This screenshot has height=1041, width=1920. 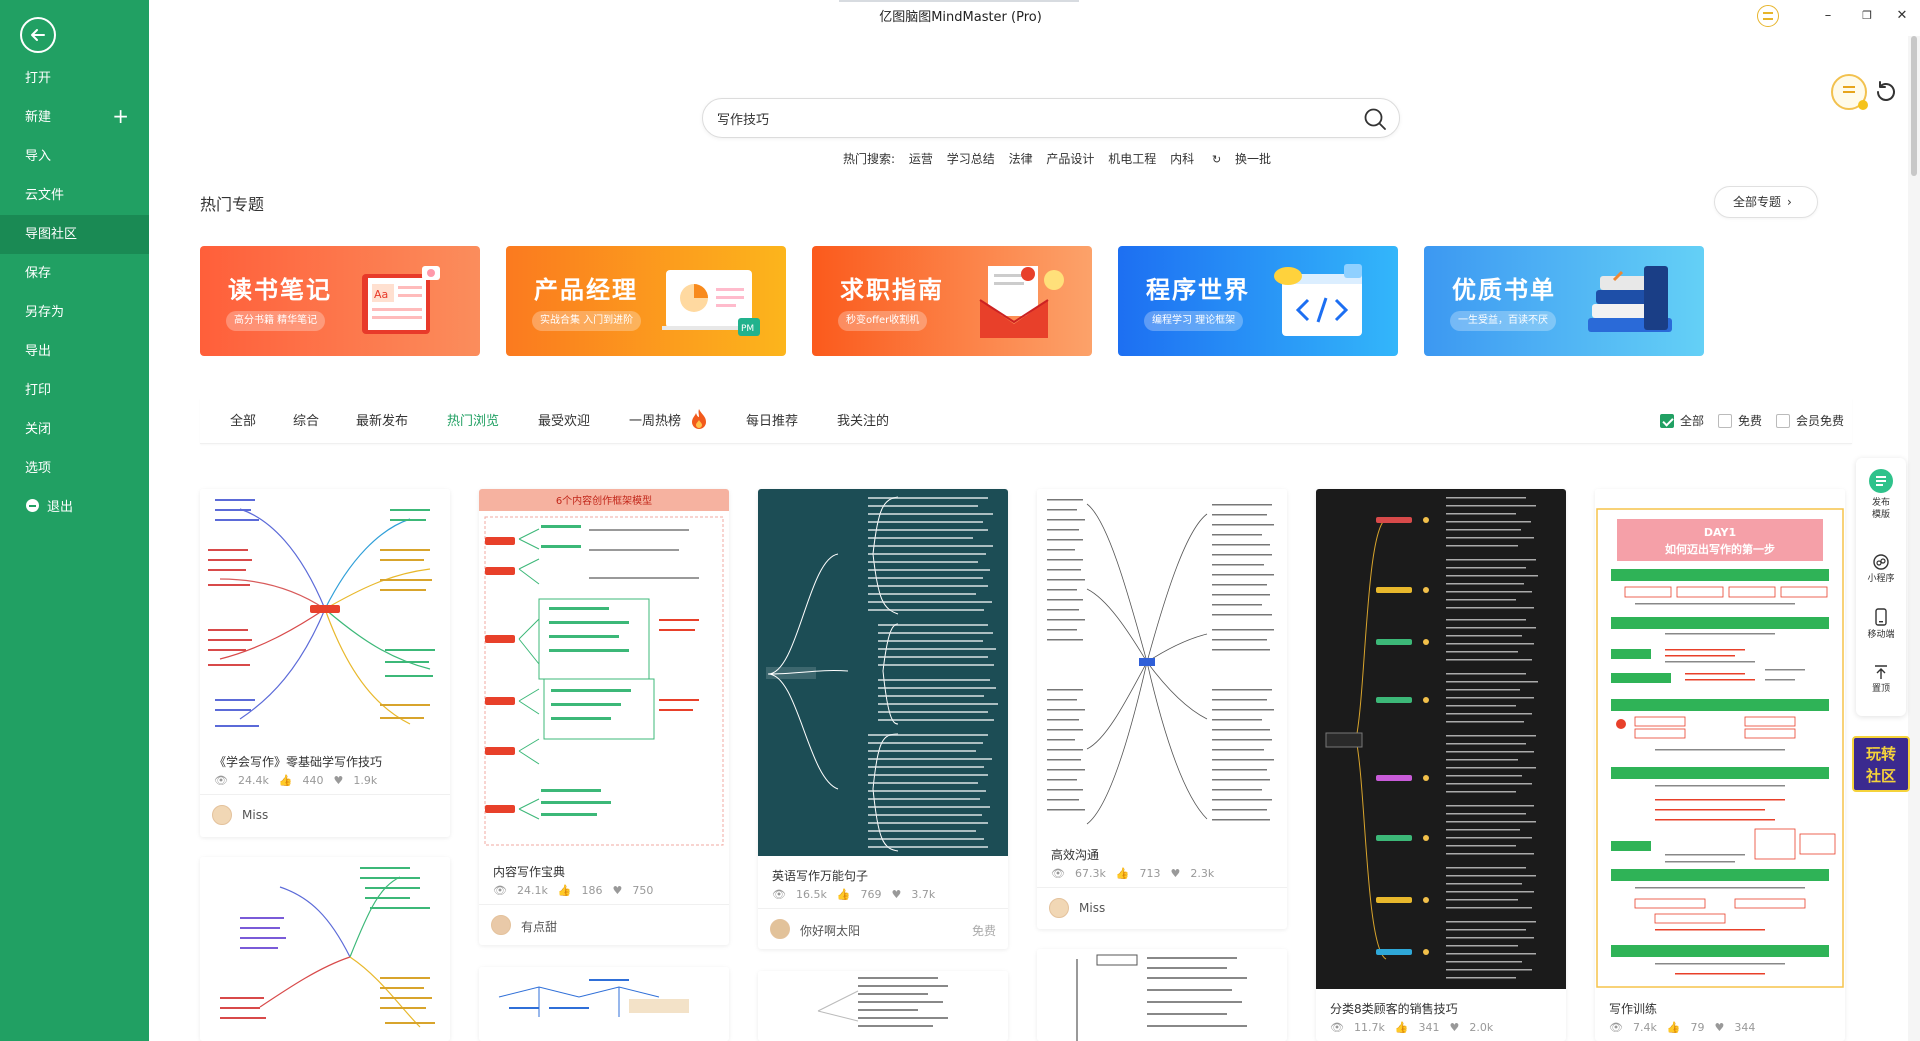 I want to click on sidebar-item-label: 选项, so click(x=38, y=468).